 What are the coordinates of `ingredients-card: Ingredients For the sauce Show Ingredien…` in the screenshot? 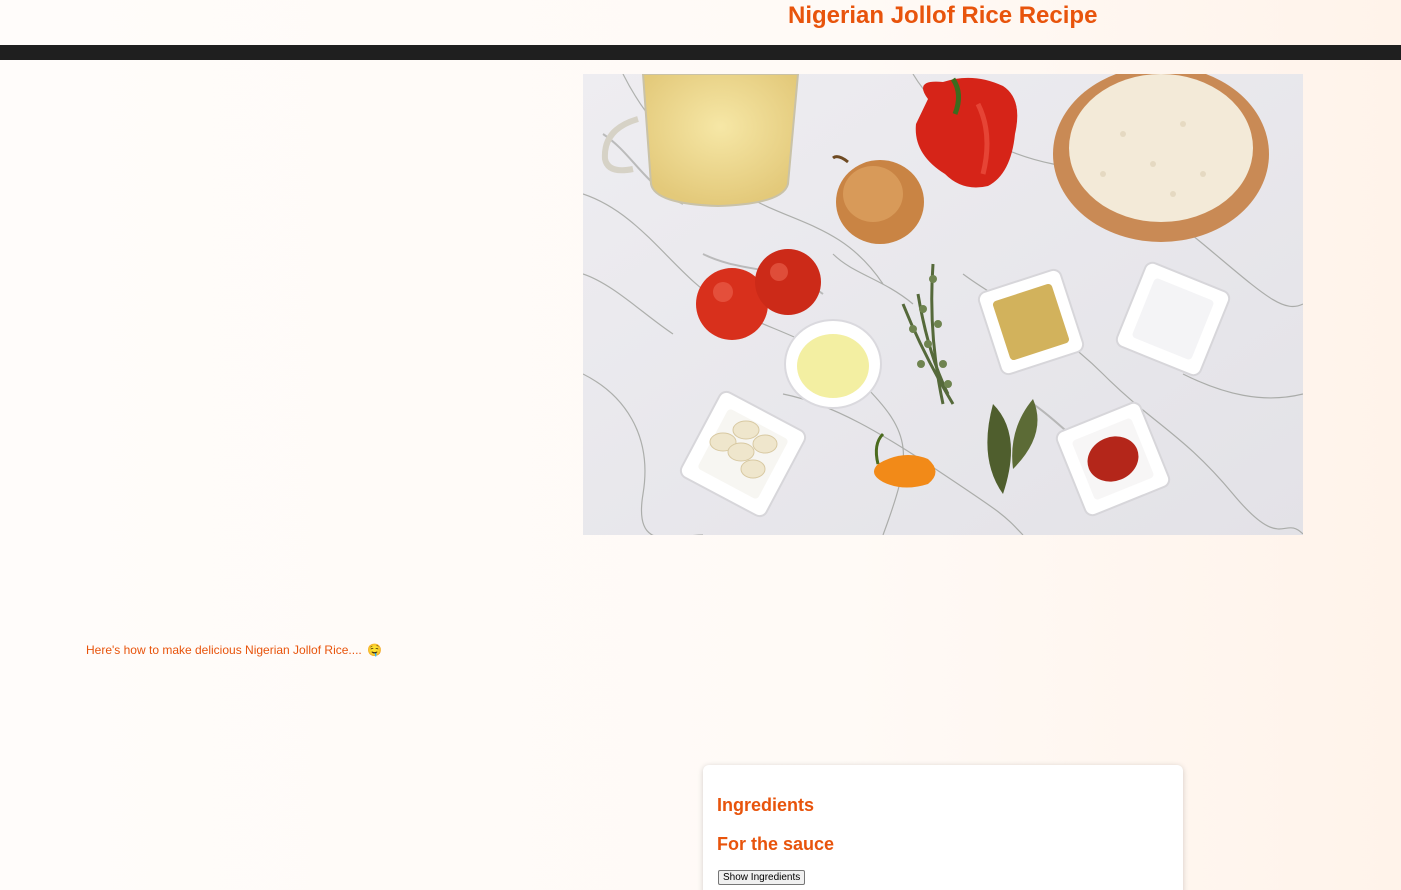 It's located at (943, 827).